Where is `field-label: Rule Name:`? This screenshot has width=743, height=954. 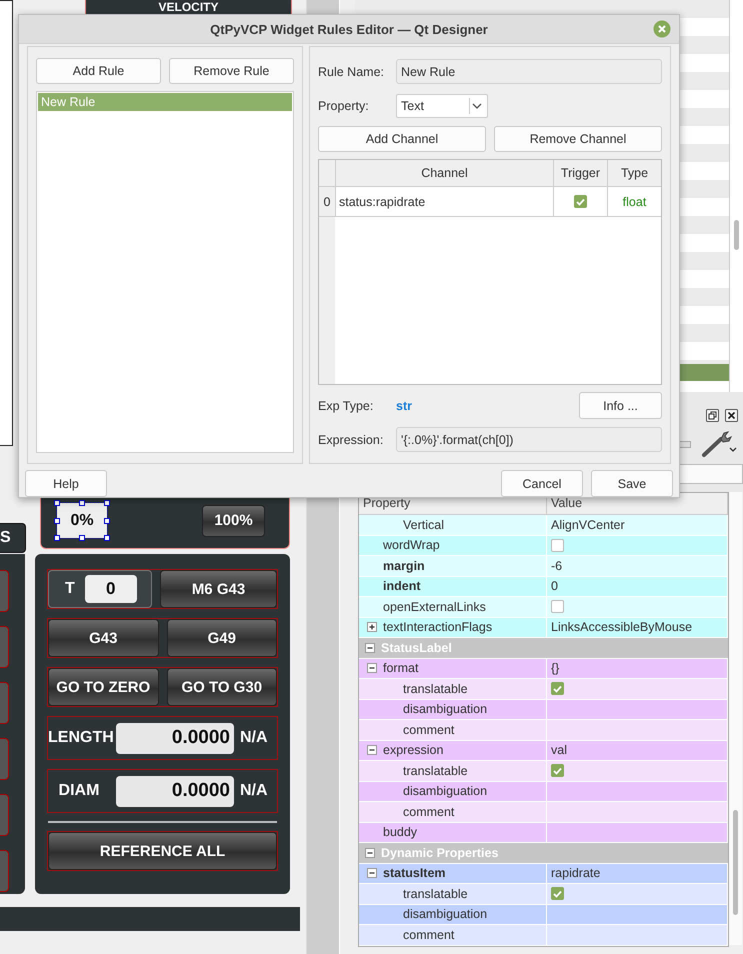 field-label: Rule Name: is located at coordinates (351, 71).